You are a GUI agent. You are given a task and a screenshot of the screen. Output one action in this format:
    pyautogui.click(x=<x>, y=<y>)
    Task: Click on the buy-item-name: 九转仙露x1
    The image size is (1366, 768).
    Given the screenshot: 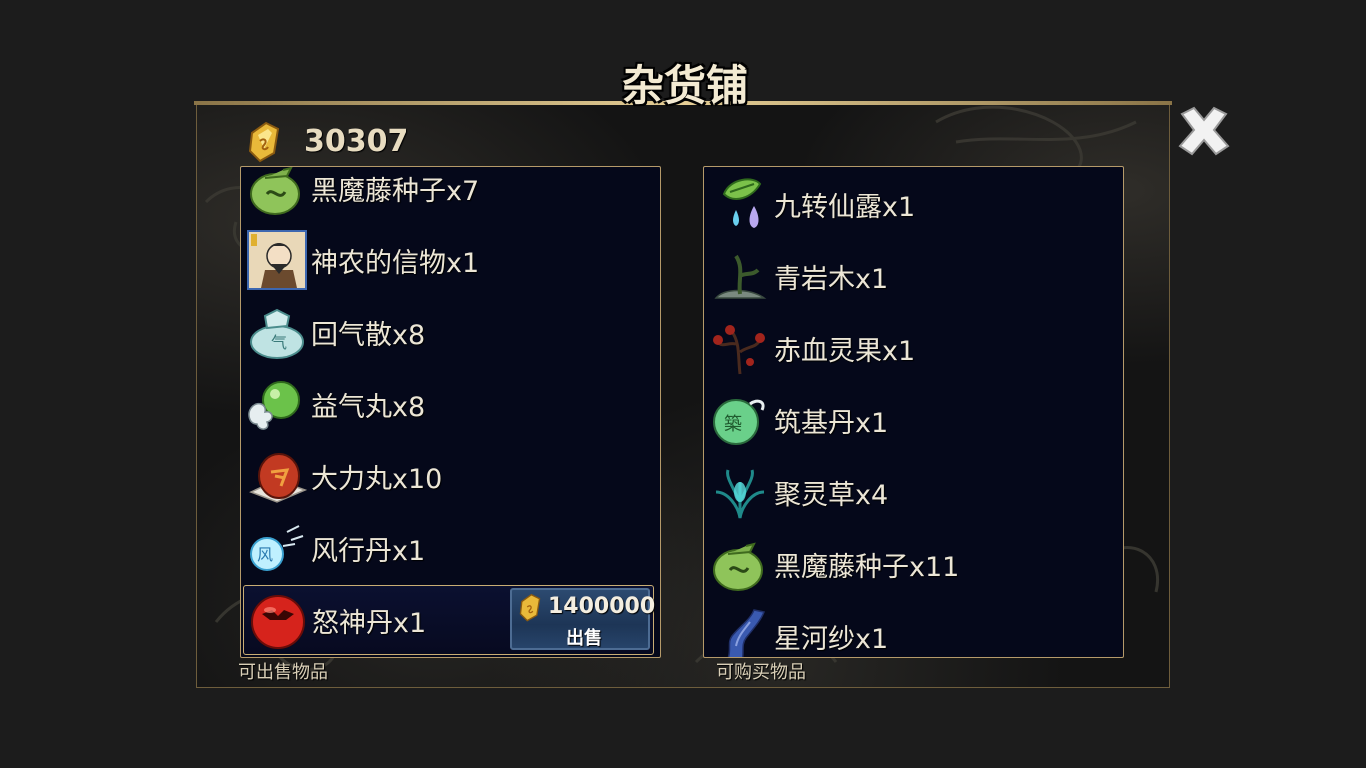 What is the action you would take?
    pyautogui.click(x=845, y=207)
    